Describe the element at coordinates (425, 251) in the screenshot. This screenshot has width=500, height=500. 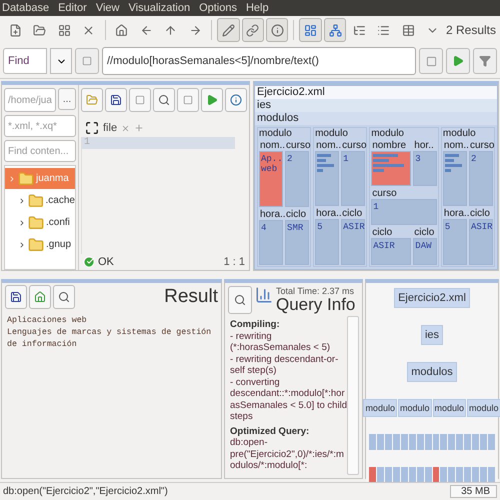
I see `field-value: DAW` at that location.